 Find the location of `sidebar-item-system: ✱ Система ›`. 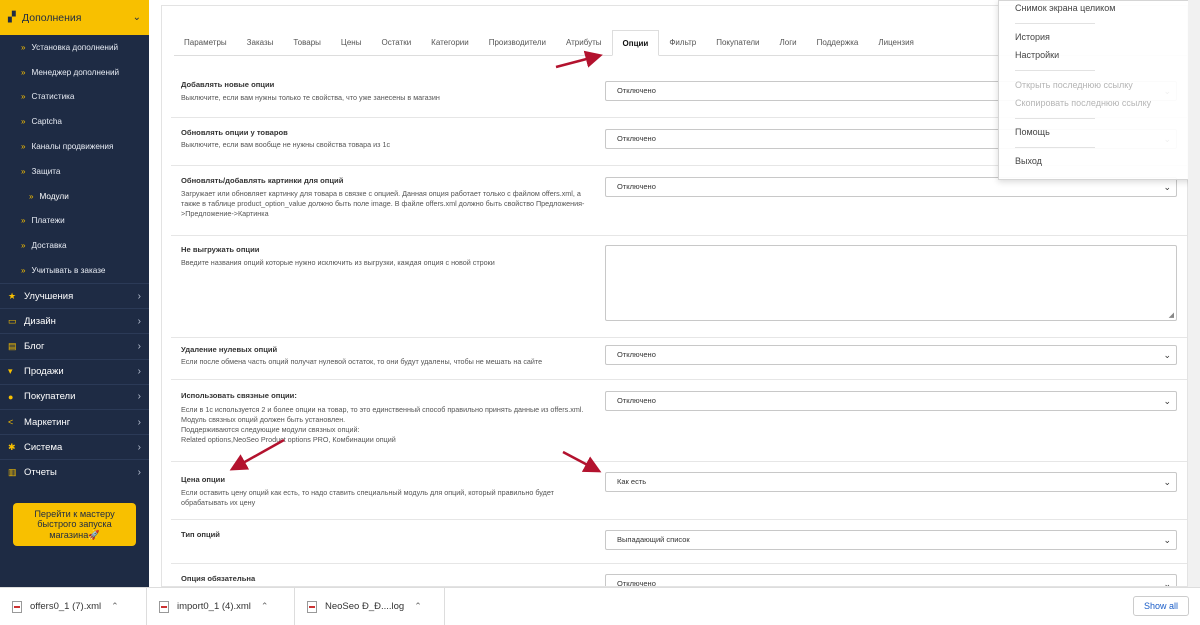

sidebar-item-system: ✱ Система › is located at coordinates (74, 446).